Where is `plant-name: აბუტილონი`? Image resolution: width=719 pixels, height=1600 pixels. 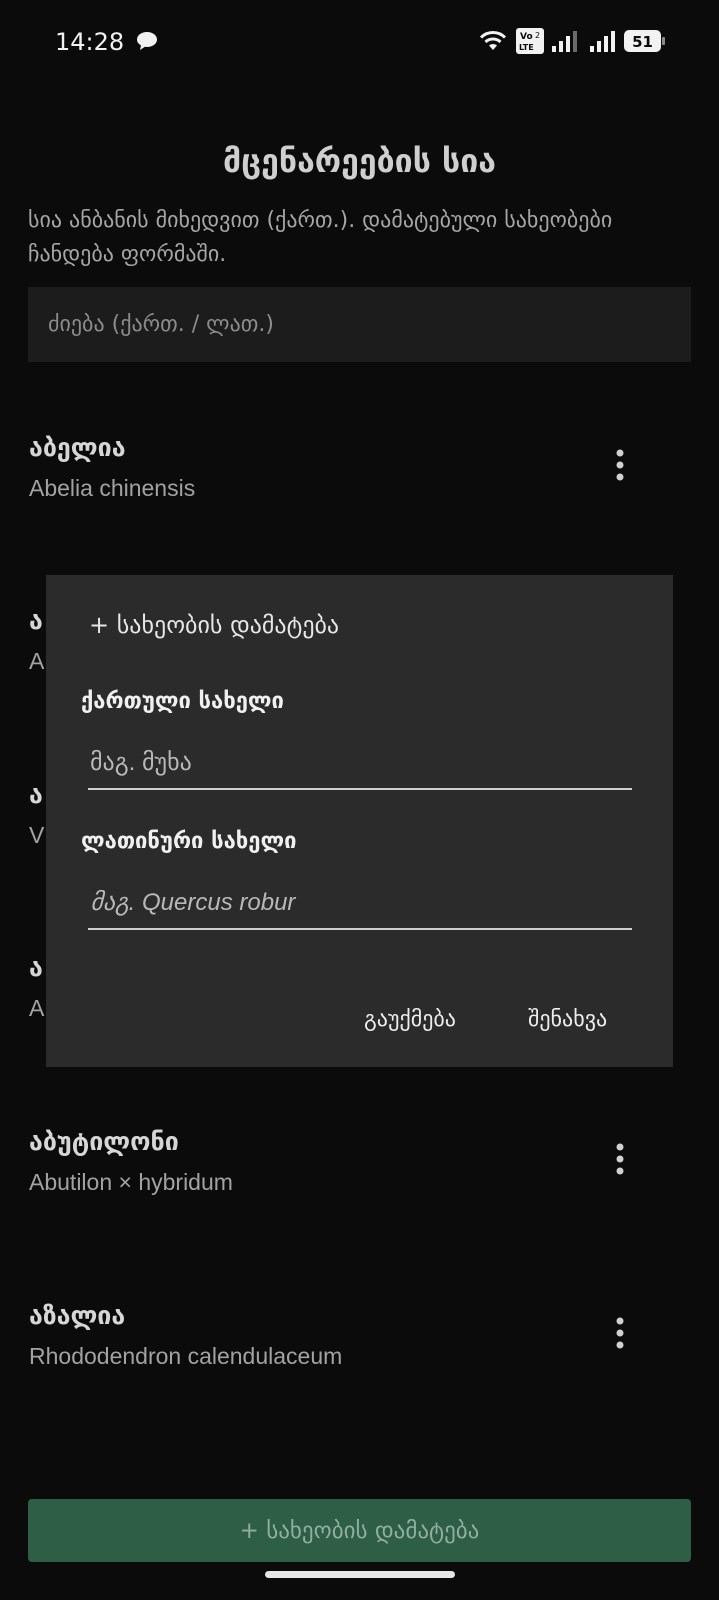
plant-name: აბუტილონი is located at coordinates (104, 1141).